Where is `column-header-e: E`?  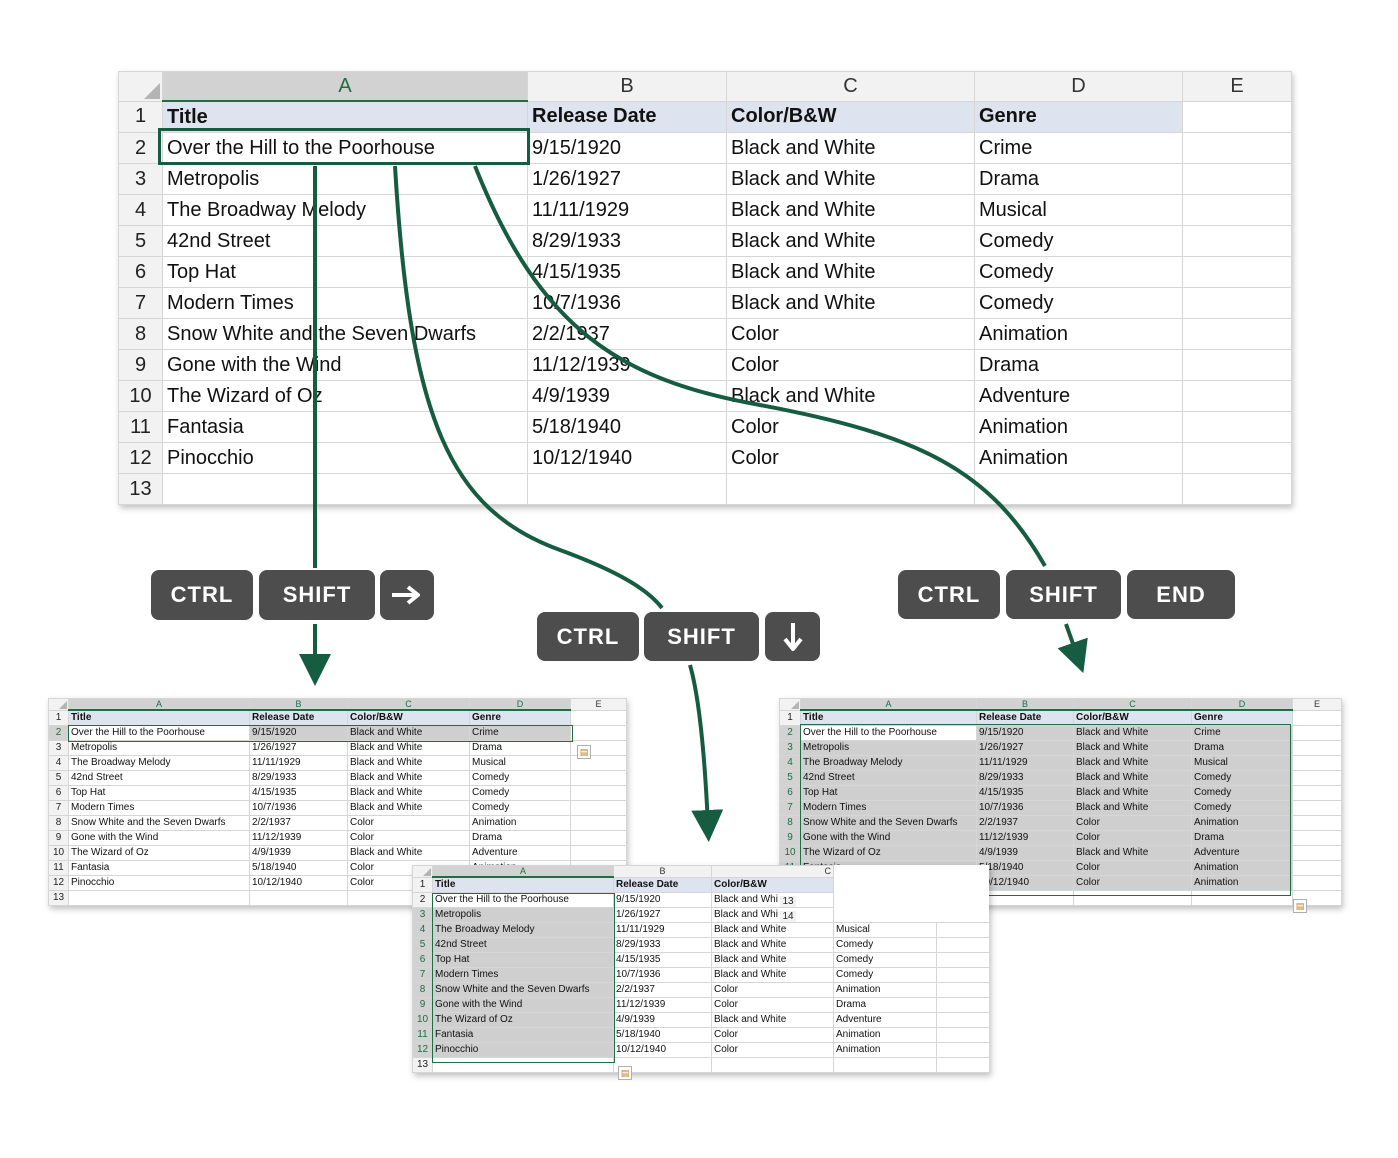 column-header-e: E is located at coordinates (1317, 704).